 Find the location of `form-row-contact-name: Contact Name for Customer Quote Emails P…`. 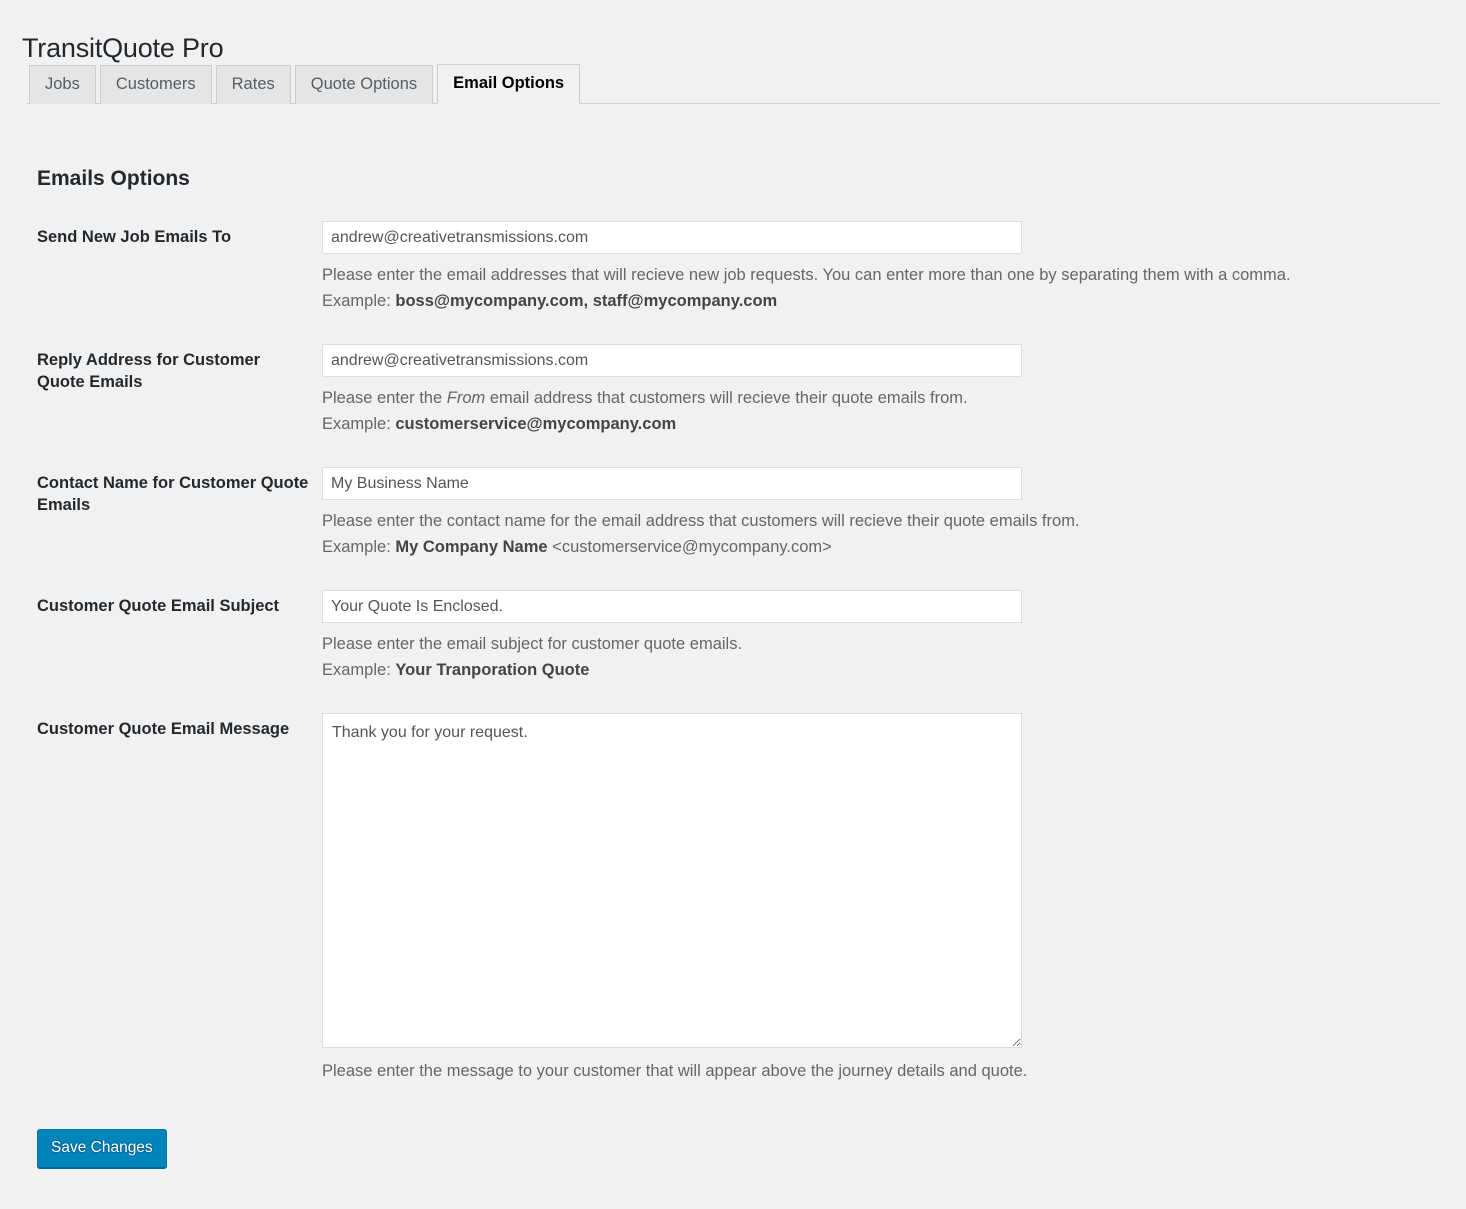

form-row-contact-name: Contact Name for Customer Quote Emails P… is located at coordinates (732, 513).